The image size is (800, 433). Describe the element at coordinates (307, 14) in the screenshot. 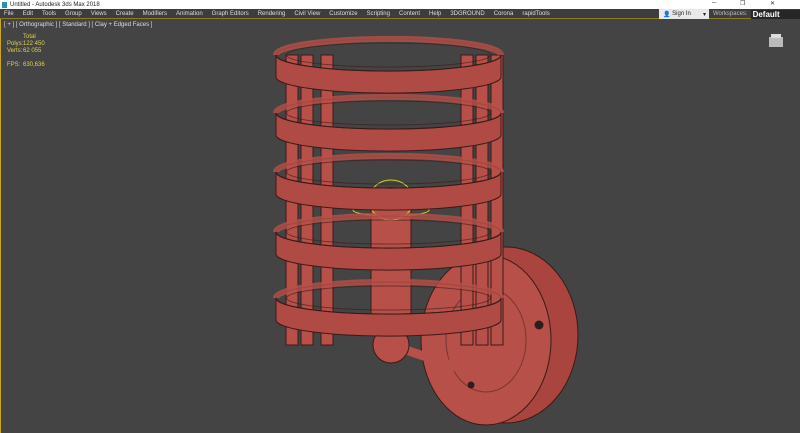

I see `menu-civil-view: Civil View` at that location.